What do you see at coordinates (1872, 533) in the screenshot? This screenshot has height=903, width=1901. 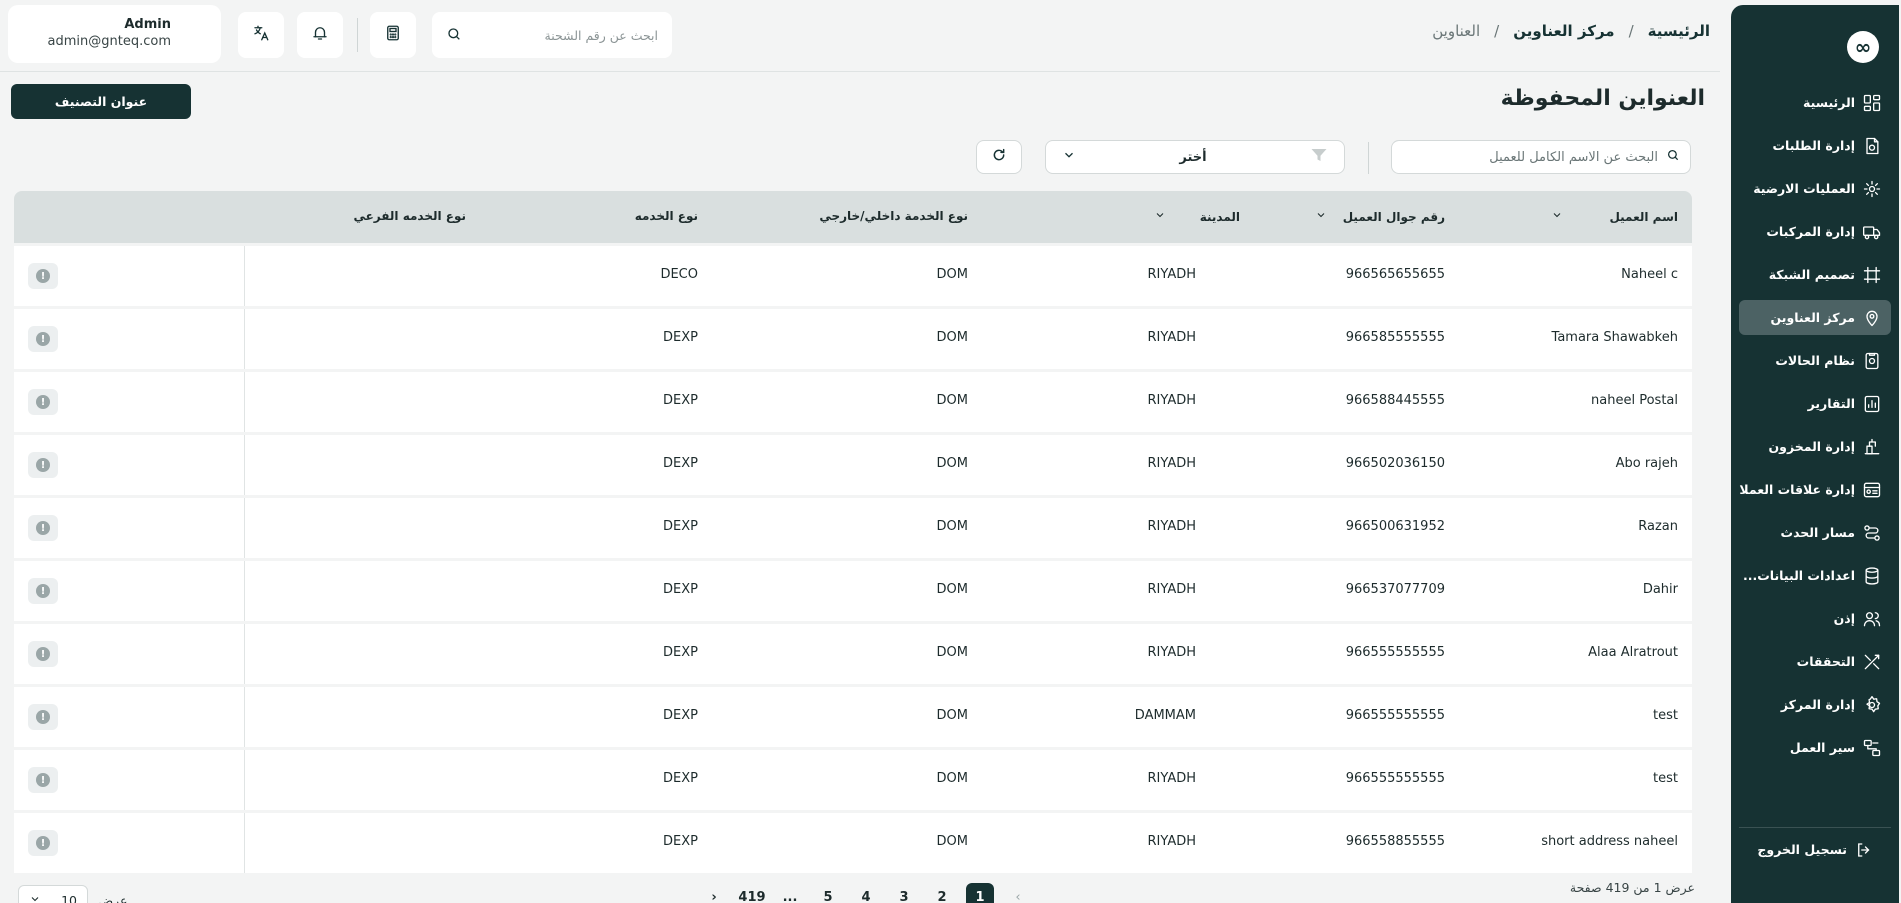 I see `route-icon` at bounding box center [1872, 533].